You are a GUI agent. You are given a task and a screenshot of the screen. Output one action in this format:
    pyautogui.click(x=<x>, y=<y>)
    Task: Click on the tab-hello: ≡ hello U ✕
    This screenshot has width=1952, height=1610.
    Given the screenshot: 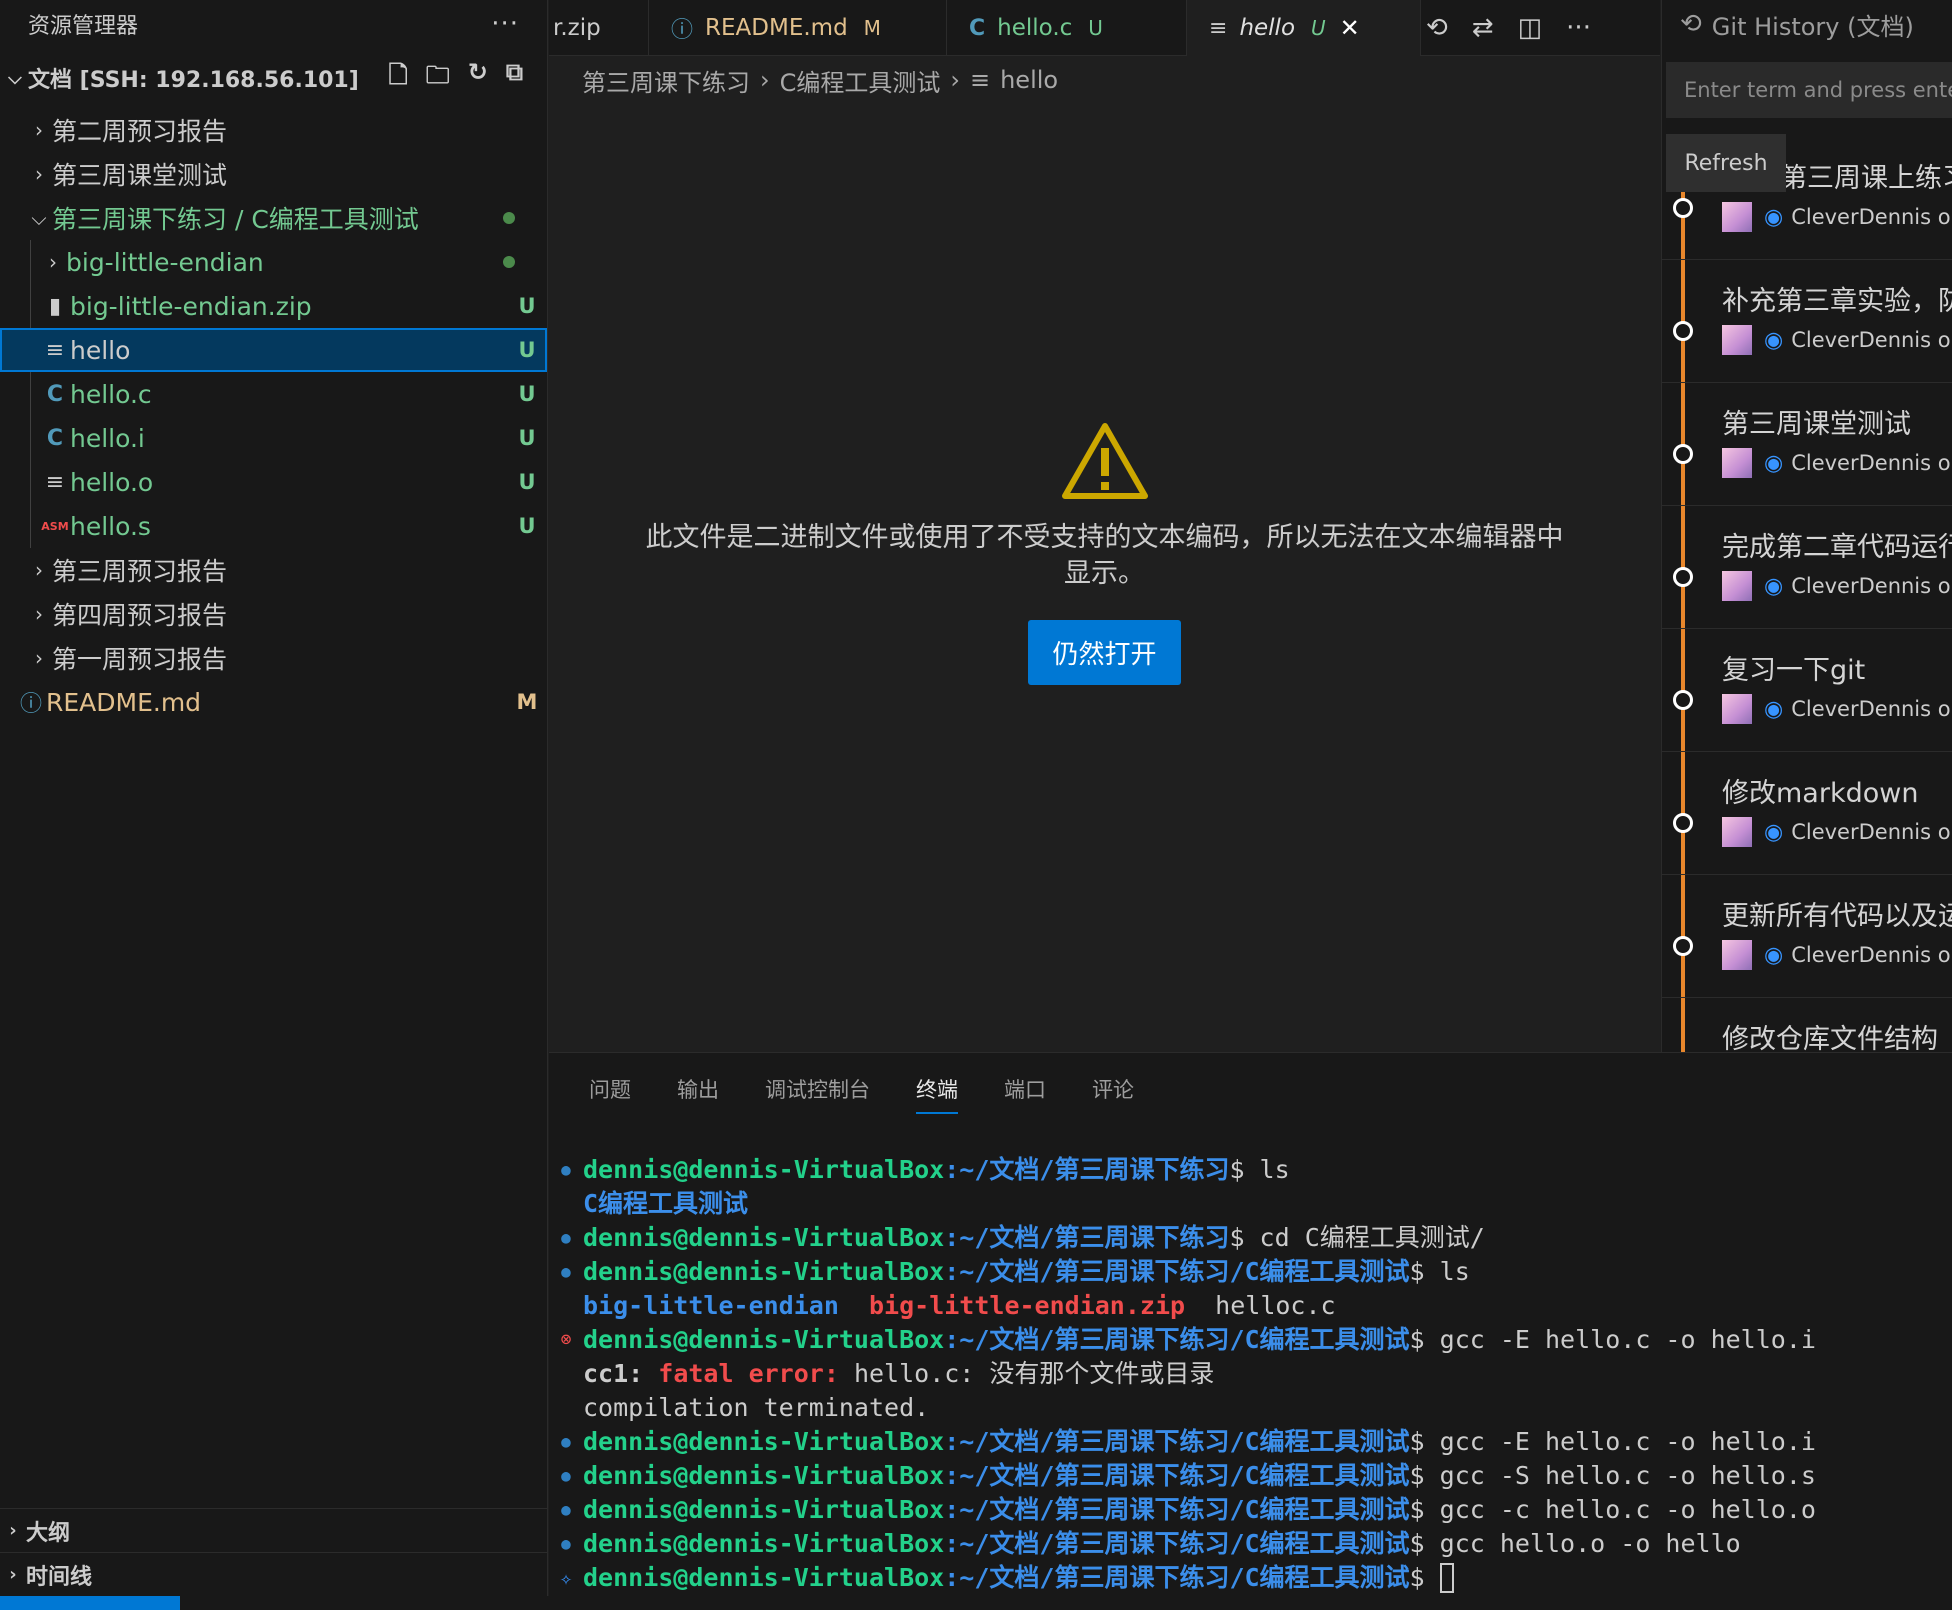 What is the action you would take?
    pyautogui.click(x=1304, y=28)
    